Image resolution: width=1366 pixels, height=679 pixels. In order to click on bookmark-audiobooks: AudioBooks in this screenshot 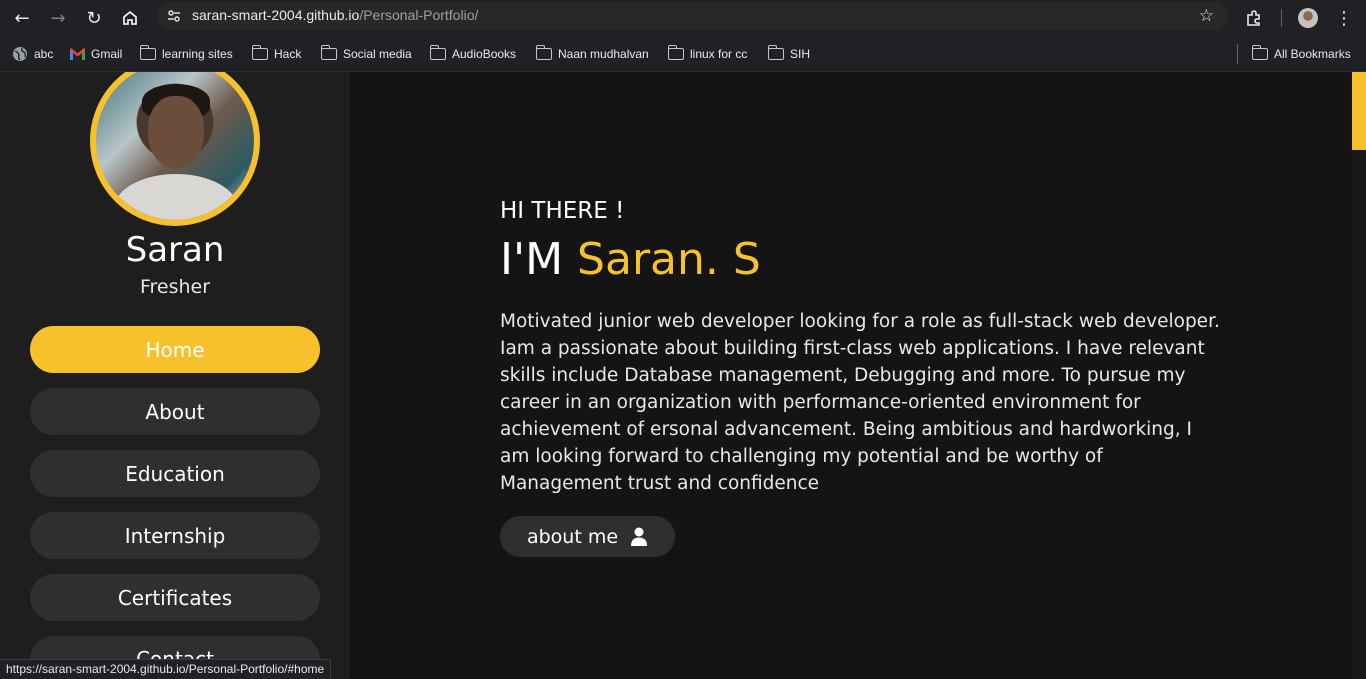, I will do `click(473, 54)`.